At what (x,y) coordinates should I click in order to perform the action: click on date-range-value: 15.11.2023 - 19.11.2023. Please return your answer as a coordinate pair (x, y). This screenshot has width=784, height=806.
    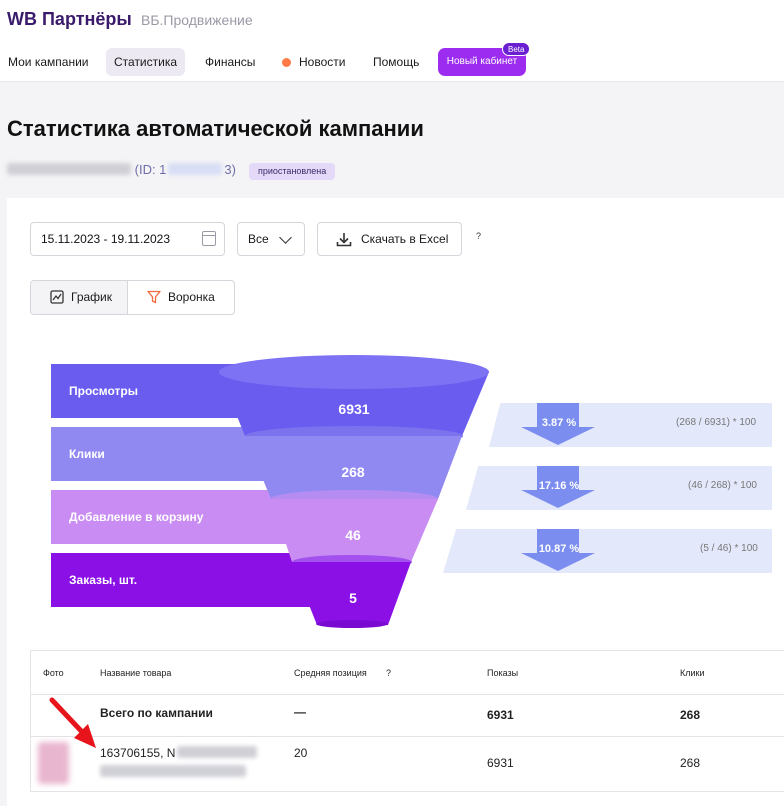
    Looking at the image, I should click on (105, 239).